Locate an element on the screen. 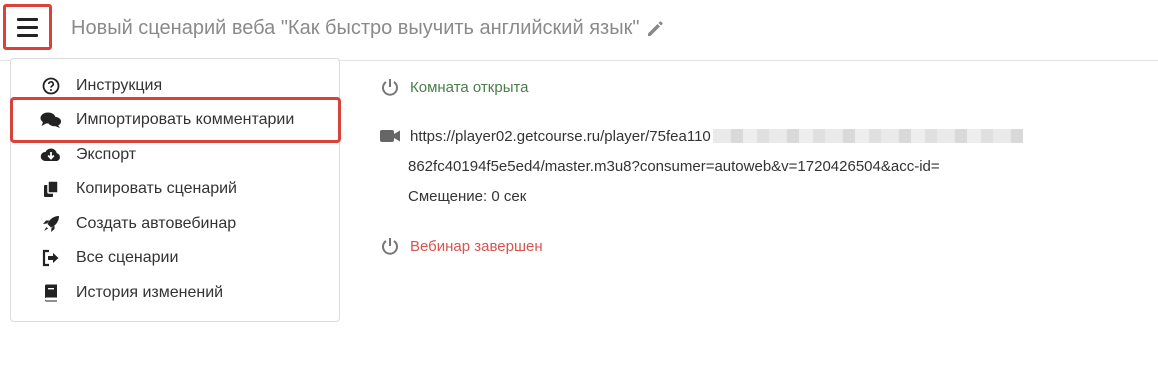  offset-text: Смещение: 0 сек is located at coordinates (467, 196).